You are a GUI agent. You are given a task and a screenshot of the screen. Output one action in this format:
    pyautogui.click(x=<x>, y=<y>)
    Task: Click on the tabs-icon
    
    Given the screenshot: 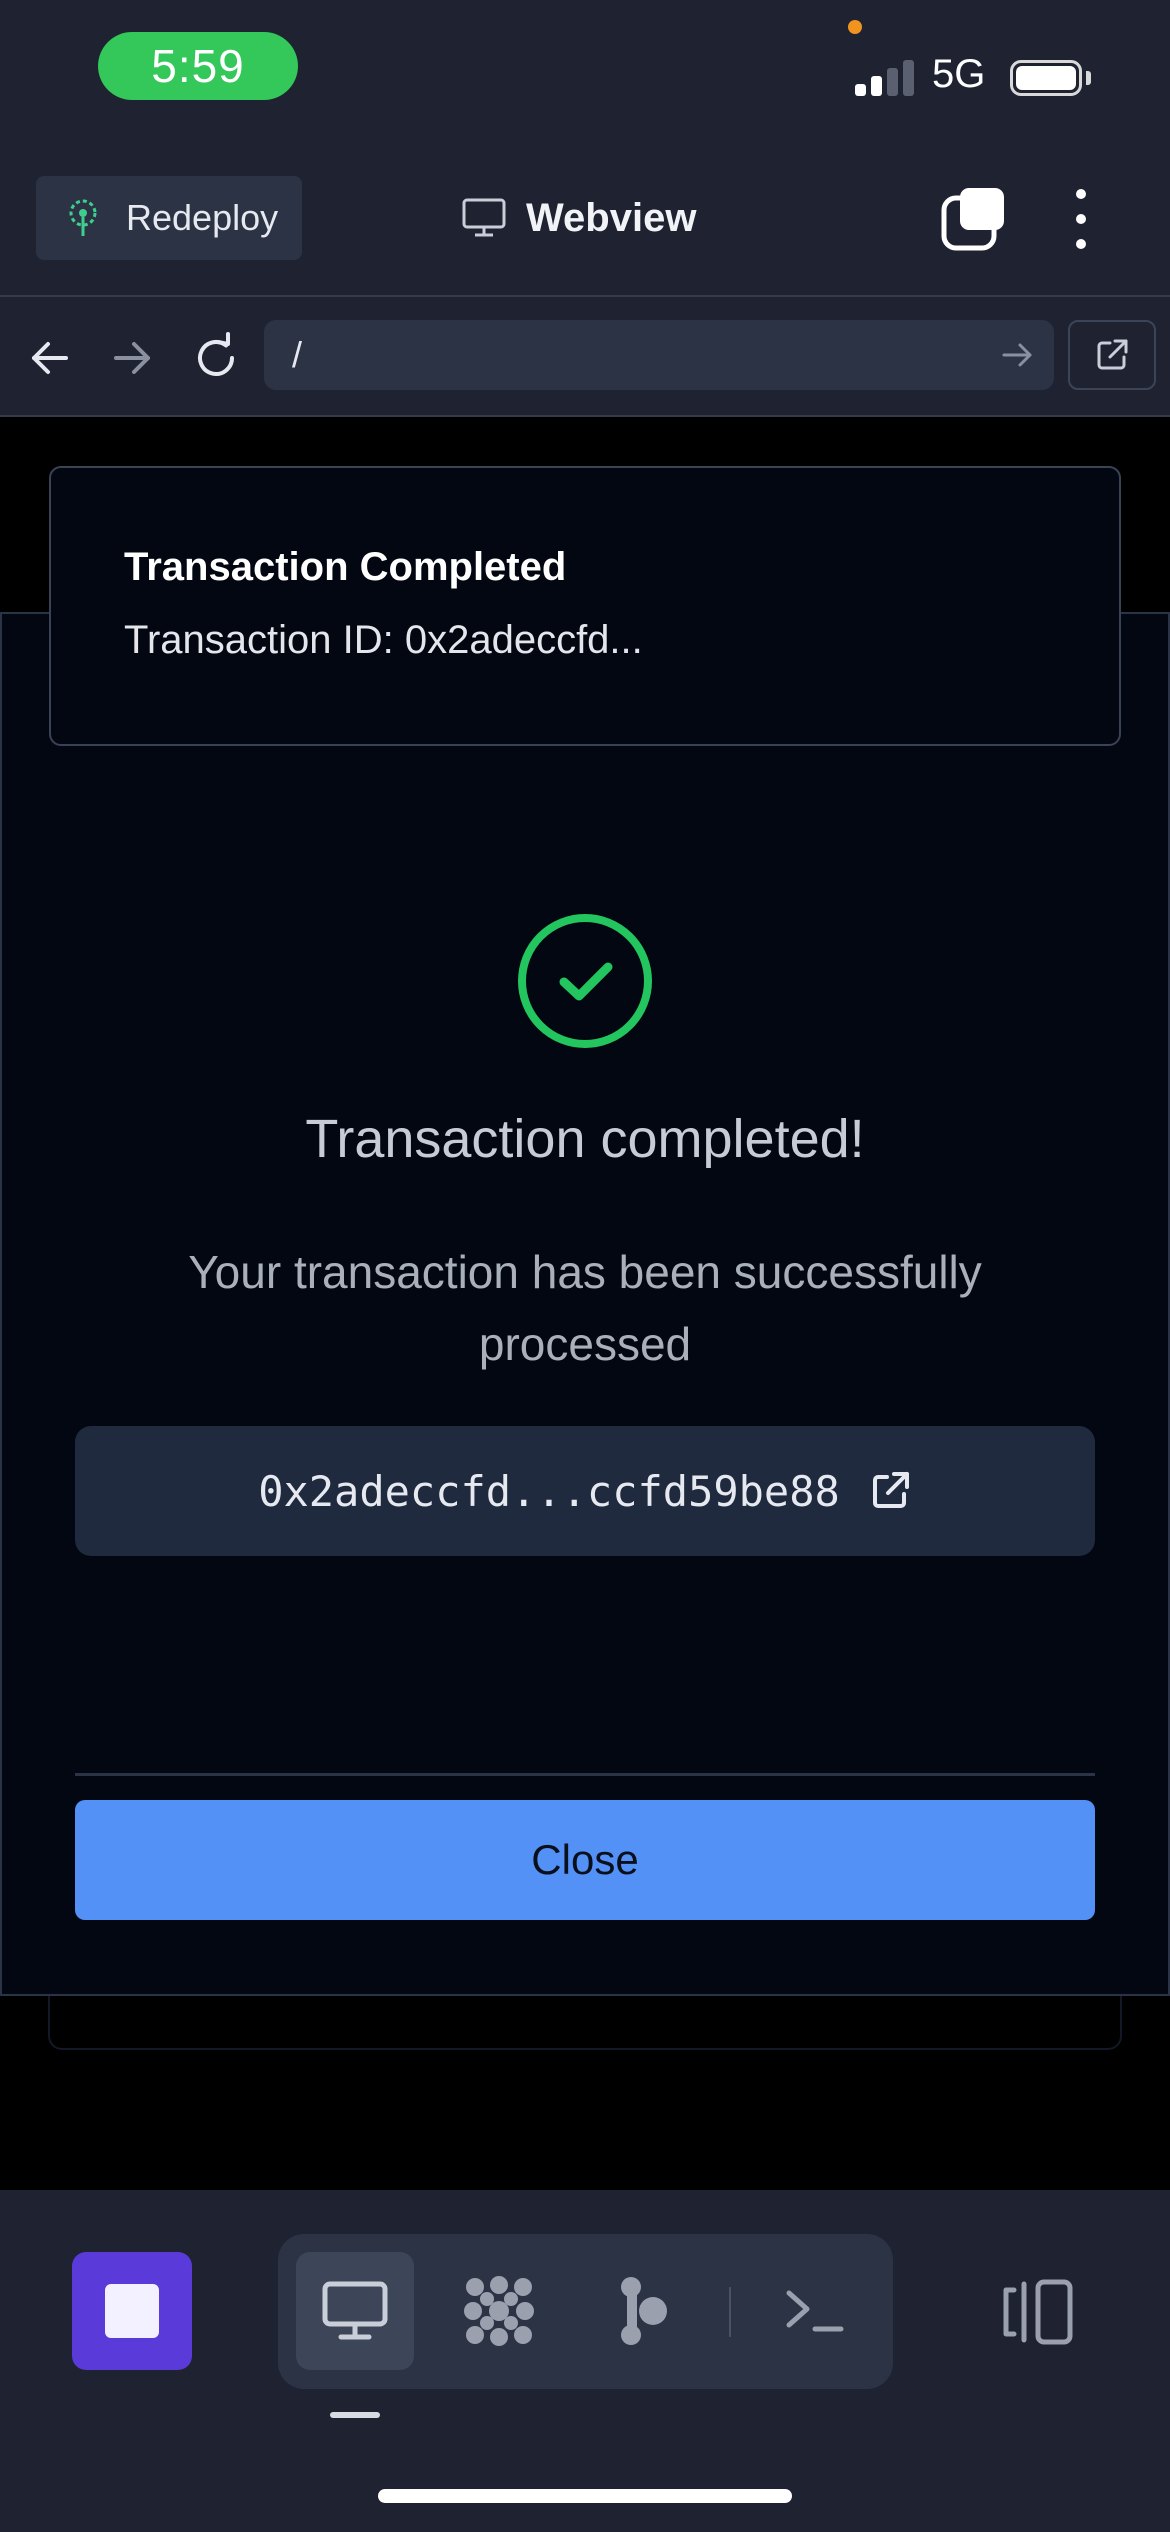 What is the action you would take?
    pyautogui.click(x=973, y=219)
    